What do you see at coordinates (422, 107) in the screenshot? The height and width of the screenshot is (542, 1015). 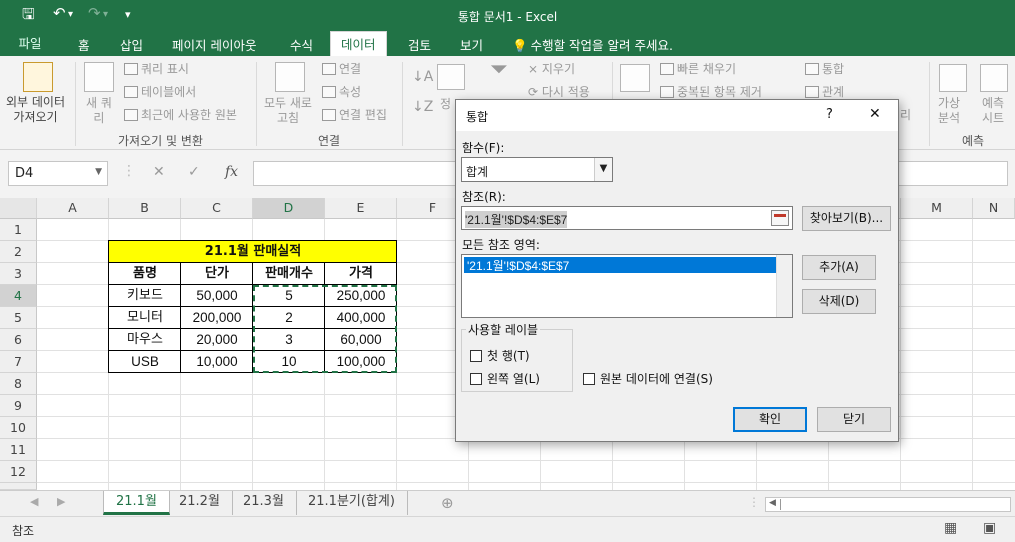 I see `sort-za-icon: ↓Z` at bounding box center [422, 107].